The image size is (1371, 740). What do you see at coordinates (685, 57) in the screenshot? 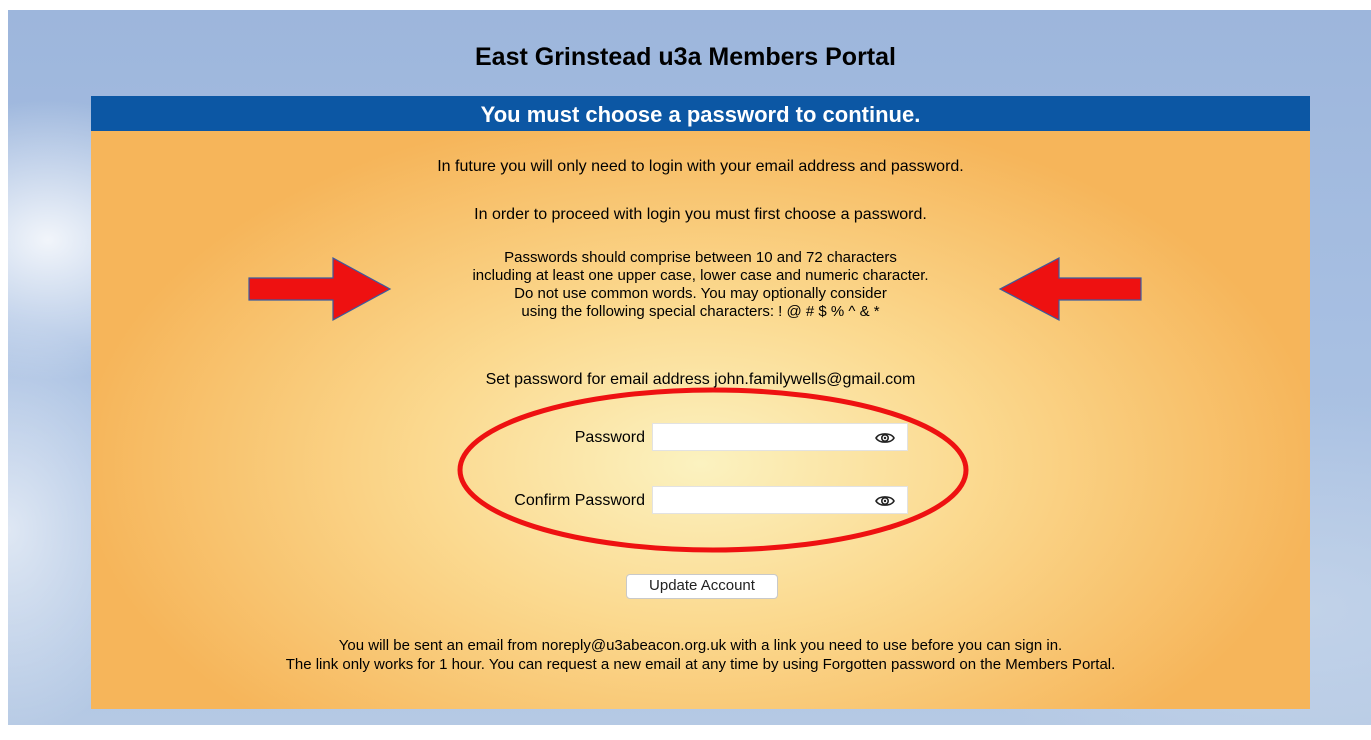
I see `page-title: East Grinstead u3a Members Portal` at bounding box center [685, 57].